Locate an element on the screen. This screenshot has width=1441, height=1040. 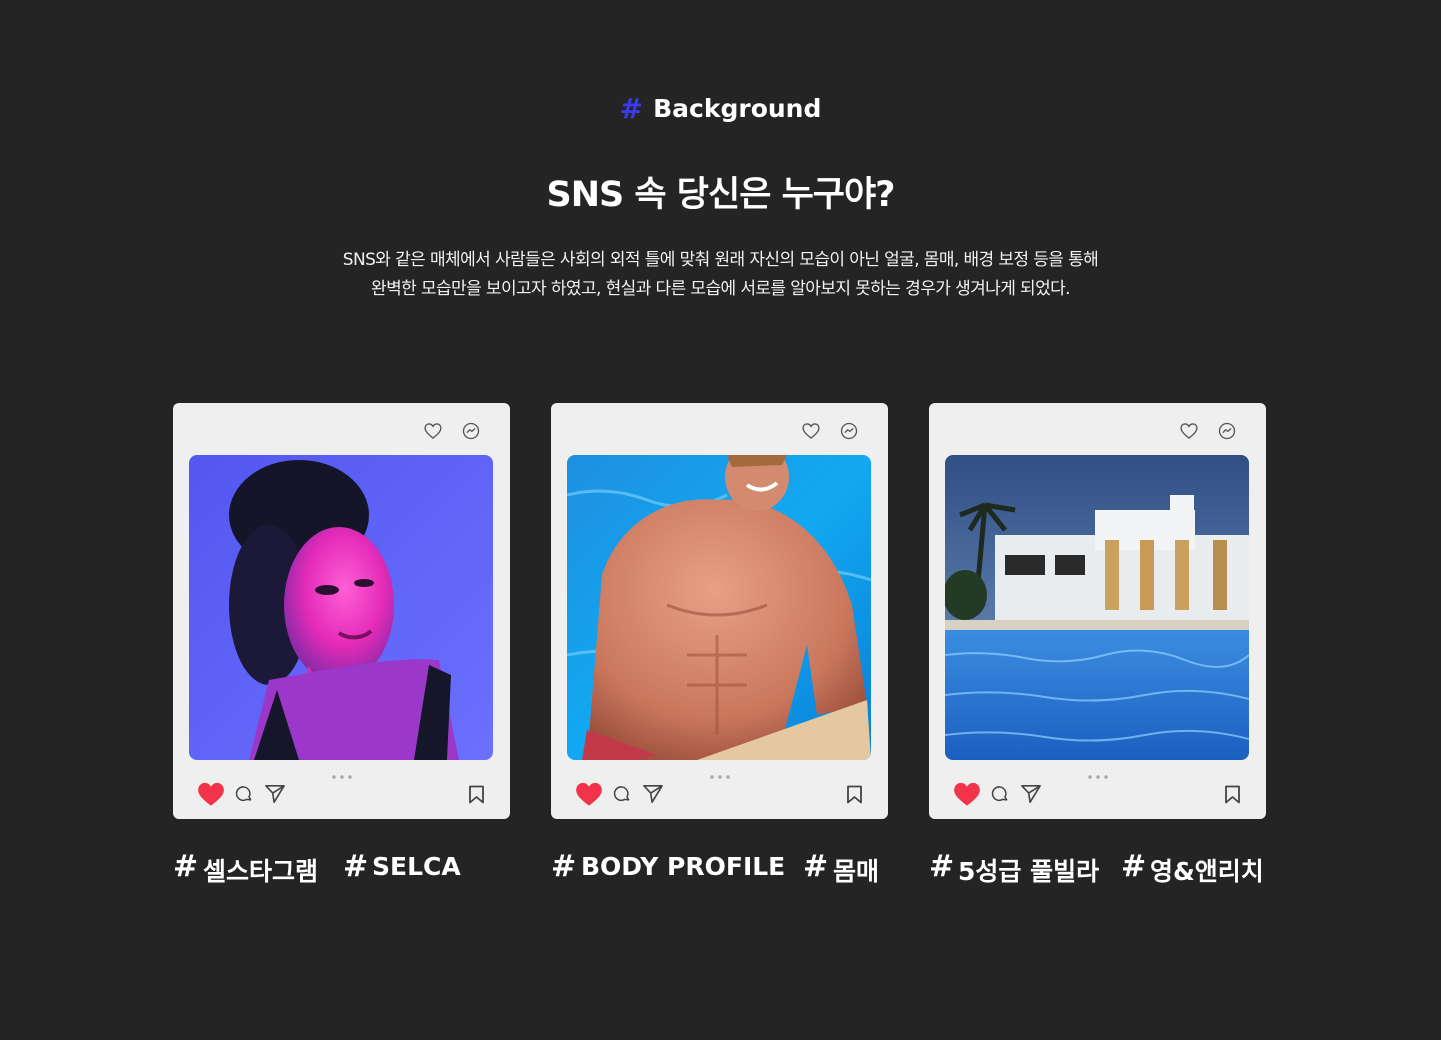
hashtag: 셀스타그램 is located at coordinates (260, 870).